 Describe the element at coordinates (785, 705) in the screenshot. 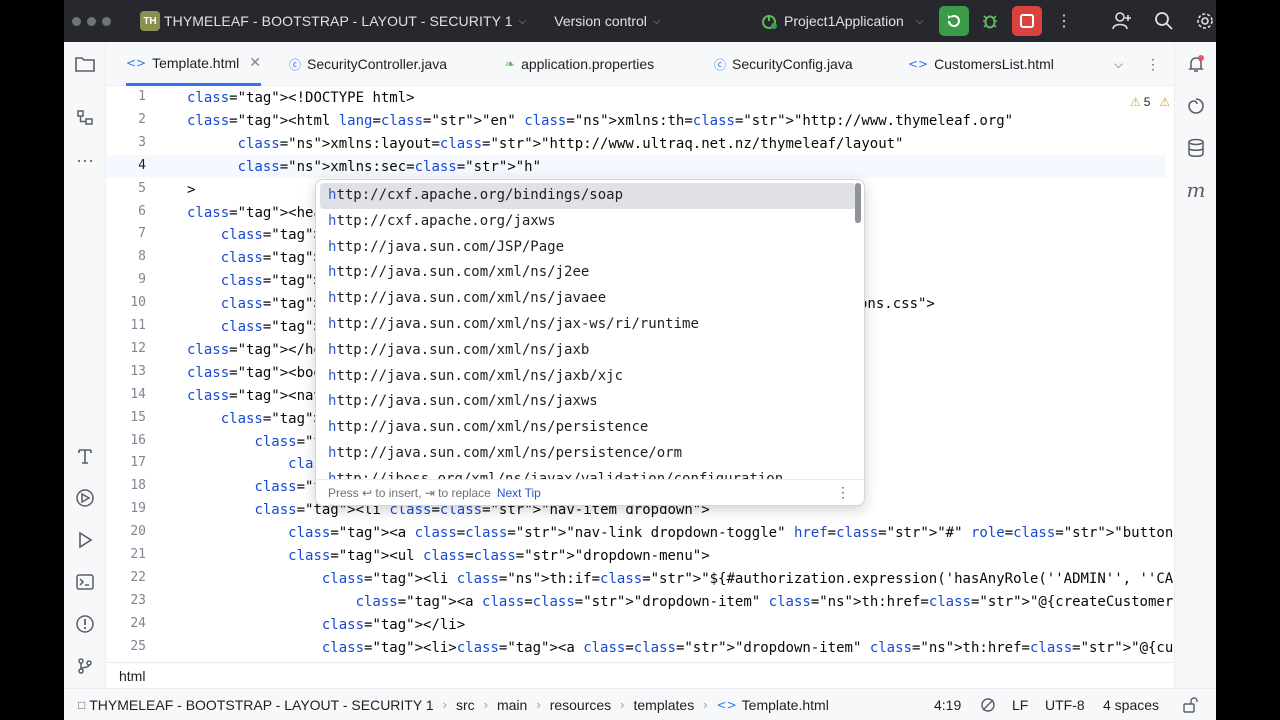

I see `breadcrumb-file: Template.html` at that location.